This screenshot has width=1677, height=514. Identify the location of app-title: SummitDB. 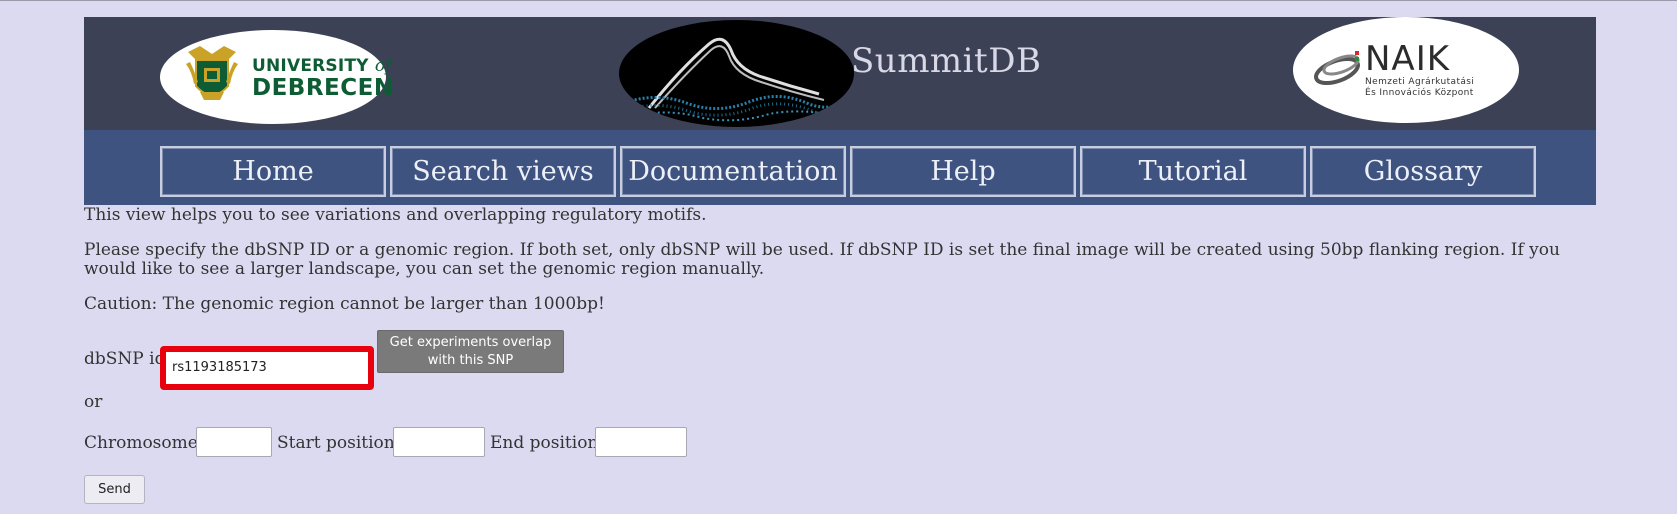
(946, 61).